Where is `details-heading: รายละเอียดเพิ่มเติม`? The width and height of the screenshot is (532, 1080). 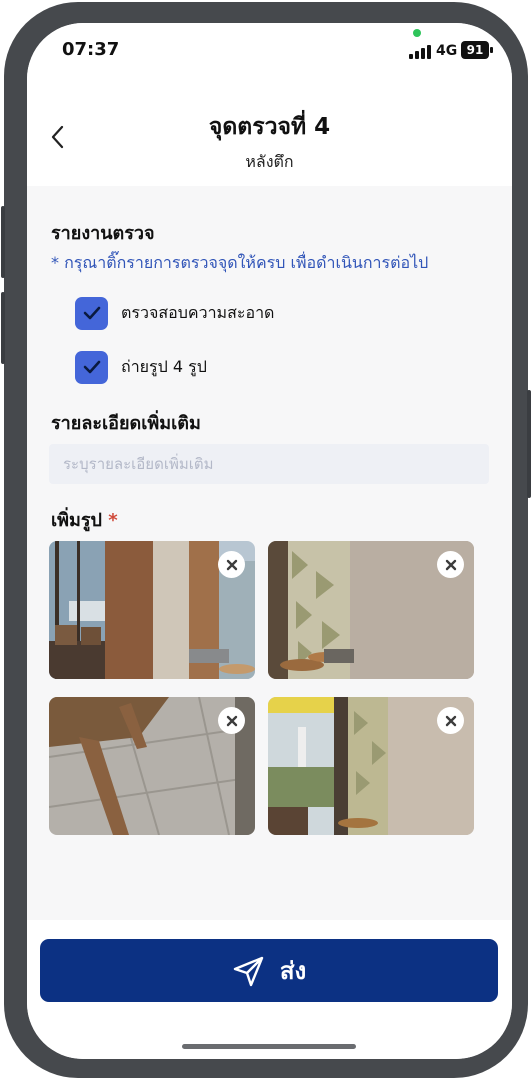 details-heading: รายละเอียดเพิ่มเติม is located at coordinates (126, 423).